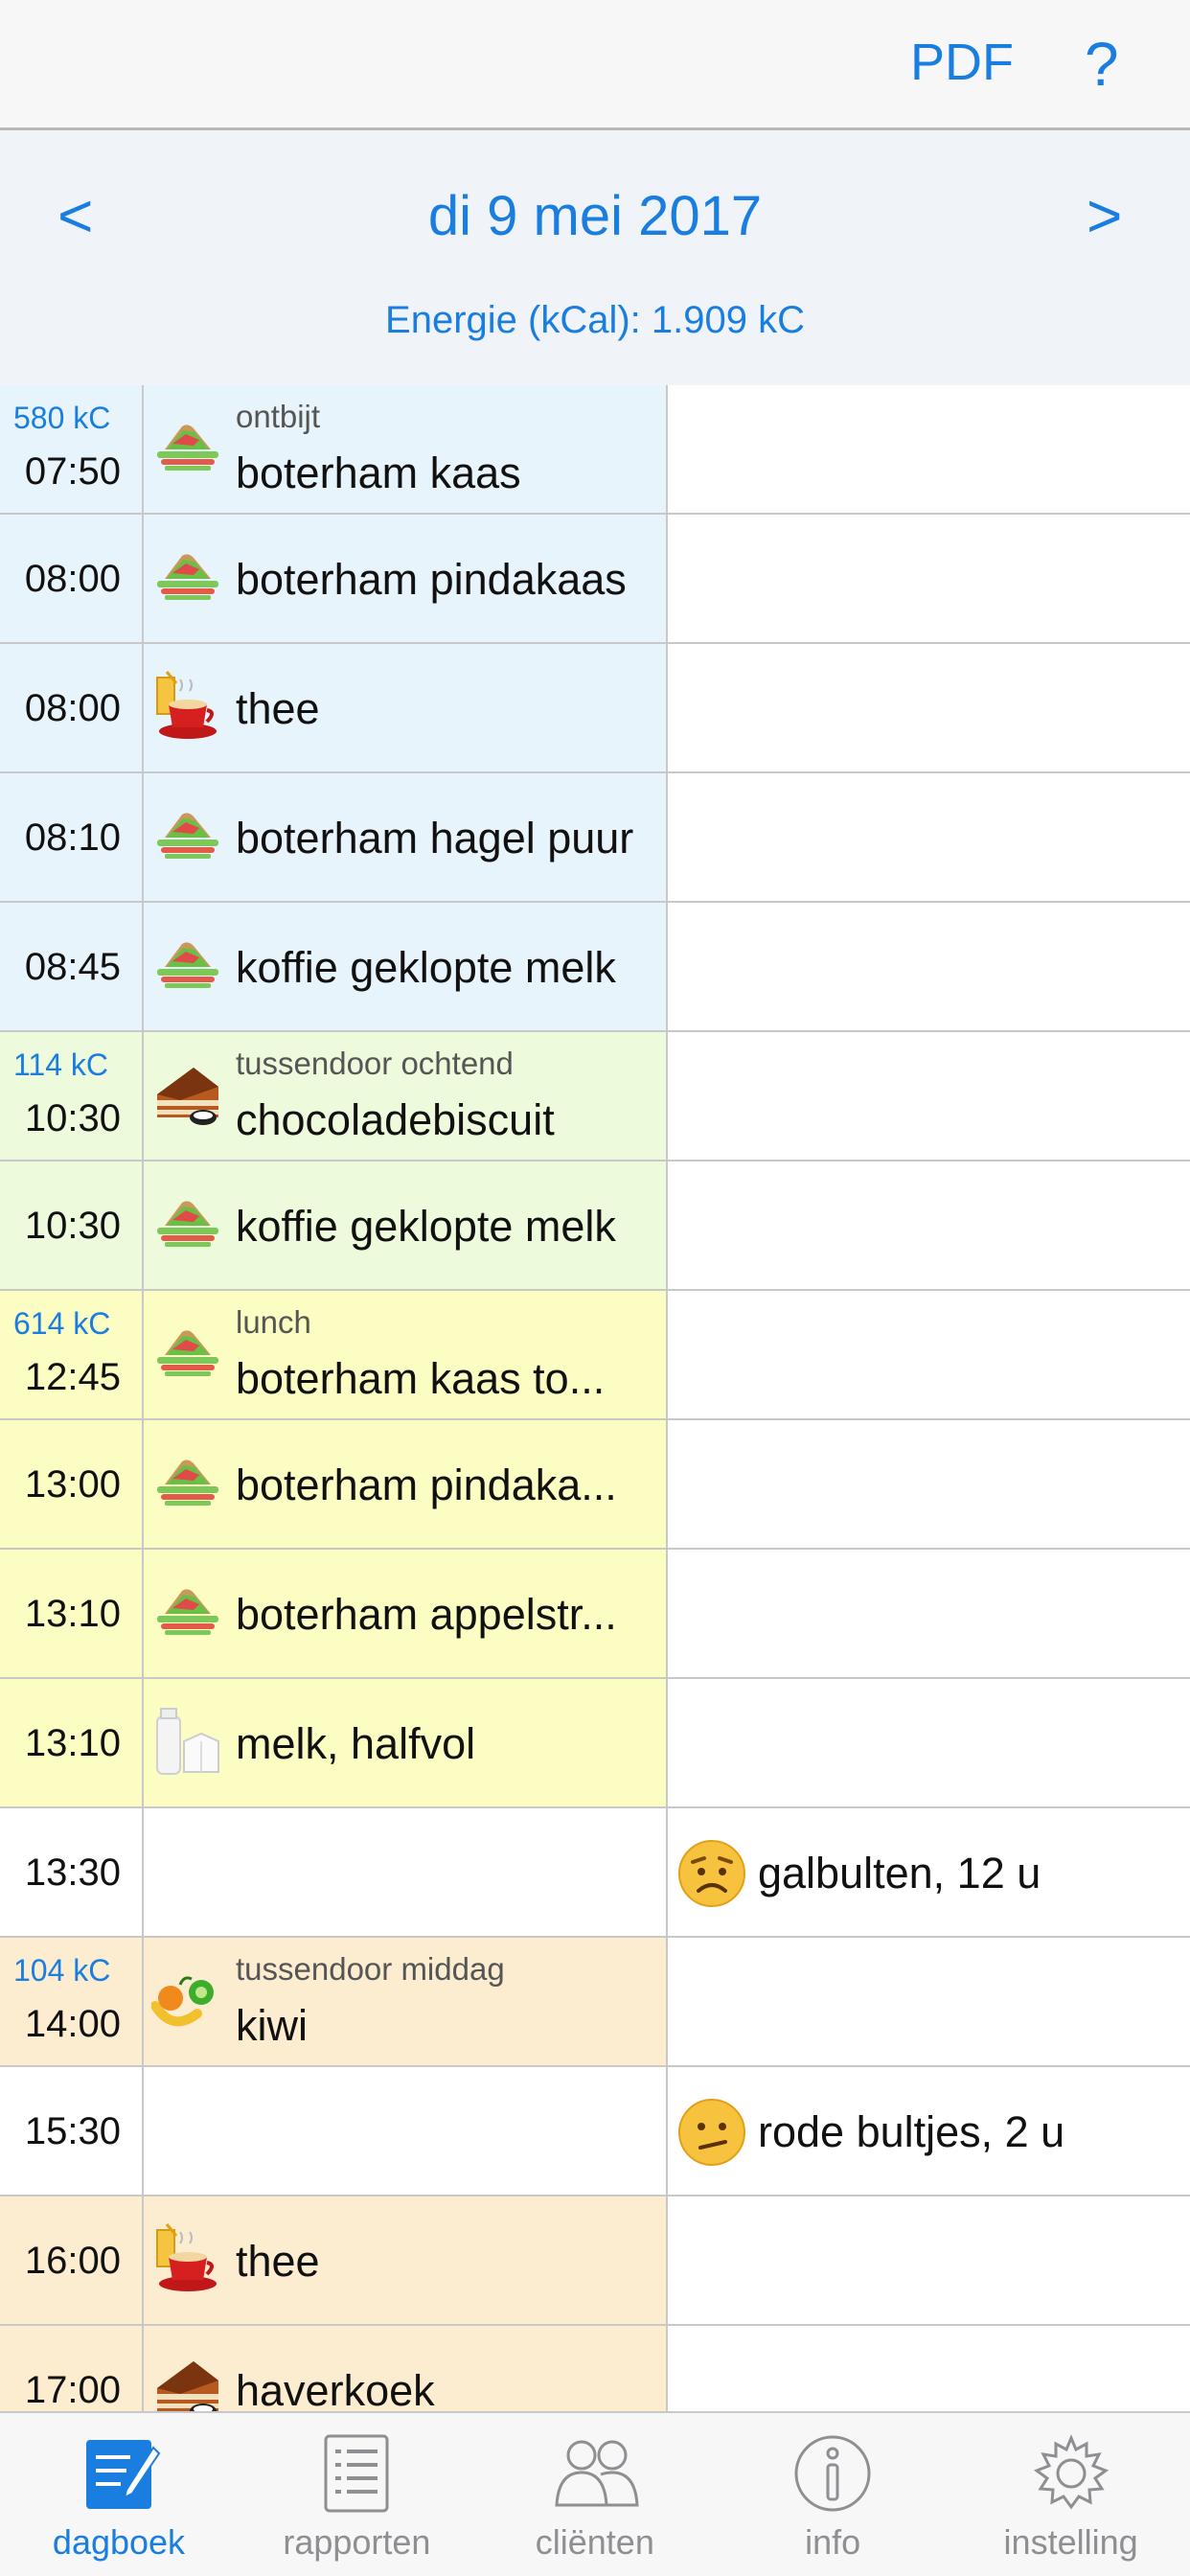  I want to click on fruit-icon, so click(187, 2000).